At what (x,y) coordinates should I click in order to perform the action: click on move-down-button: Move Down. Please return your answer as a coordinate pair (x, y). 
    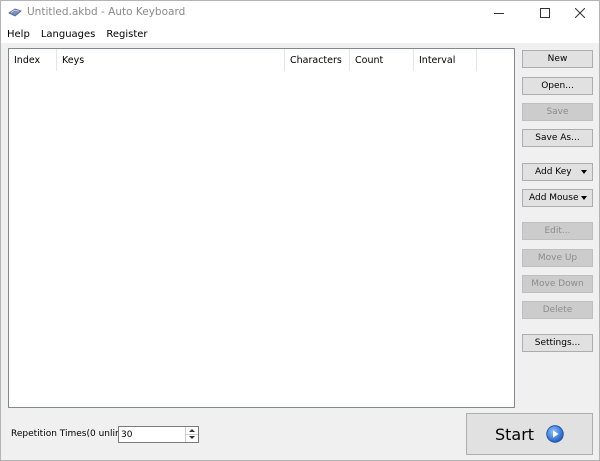
    Looking at the image, I should click on (557, 284).